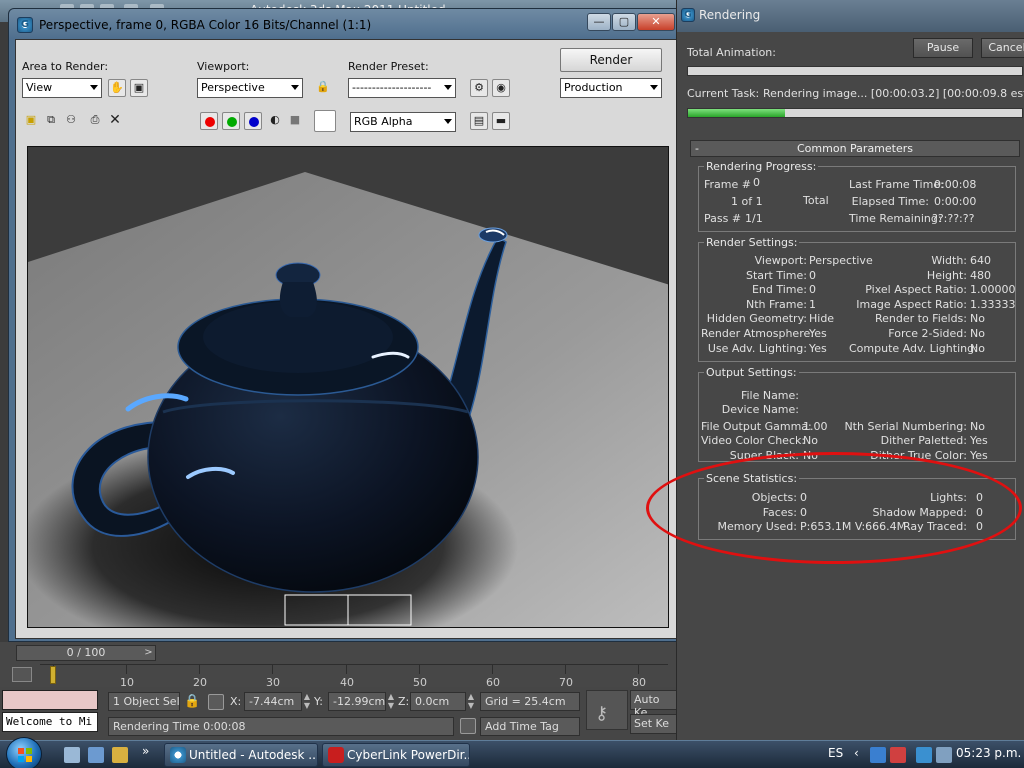 The height and width of the screenshot is (768, 1024). Describe the element at coordinates (318, 701) in the screenshot. I see `y-label: Y:` at that location.